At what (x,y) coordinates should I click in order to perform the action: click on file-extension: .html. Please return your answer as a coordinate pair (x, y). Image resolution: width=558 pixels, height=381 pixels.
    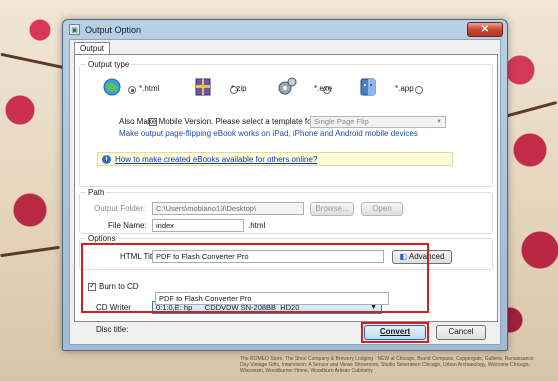
    Looking at the image, I should click on (257, 225).